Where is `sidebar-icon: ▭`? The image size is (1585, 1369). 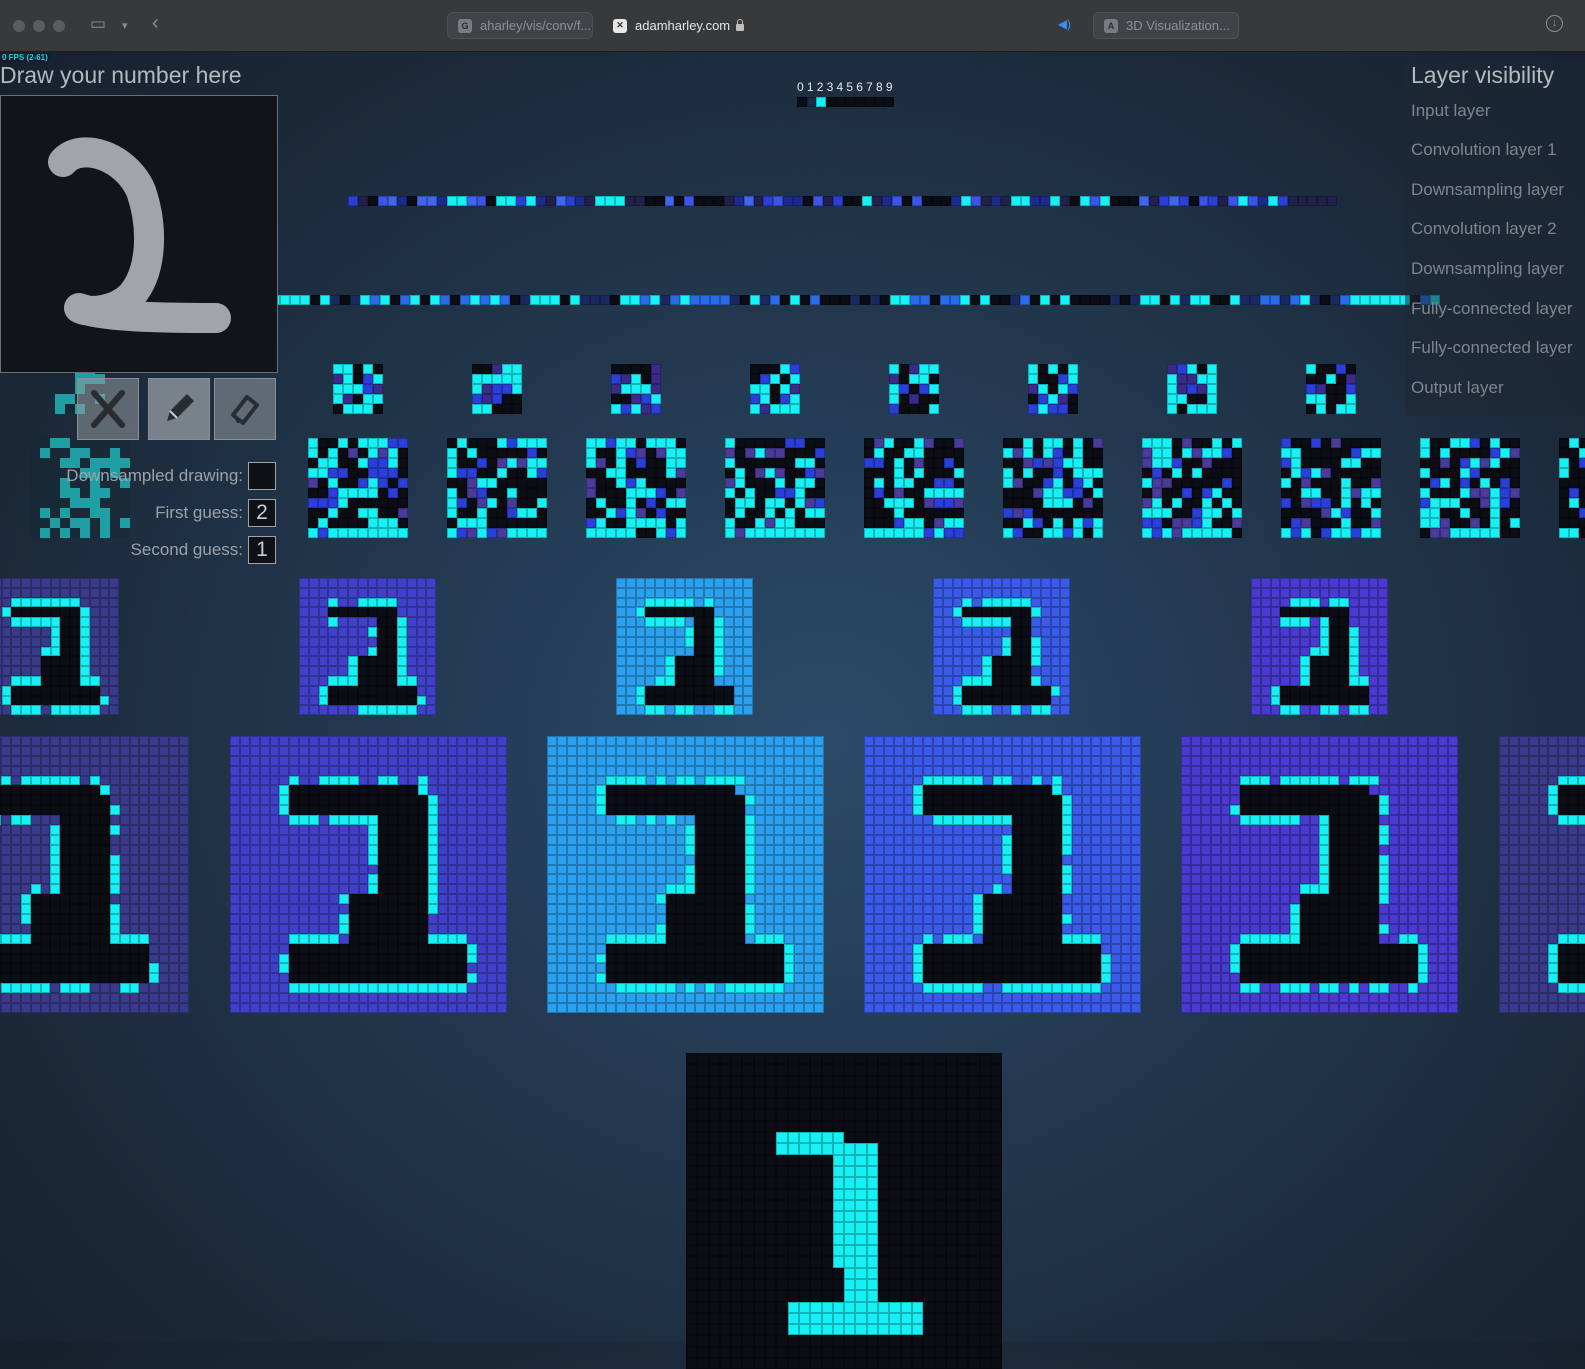 sidebar-icon: ▭ is located at coordinates (98, 24).